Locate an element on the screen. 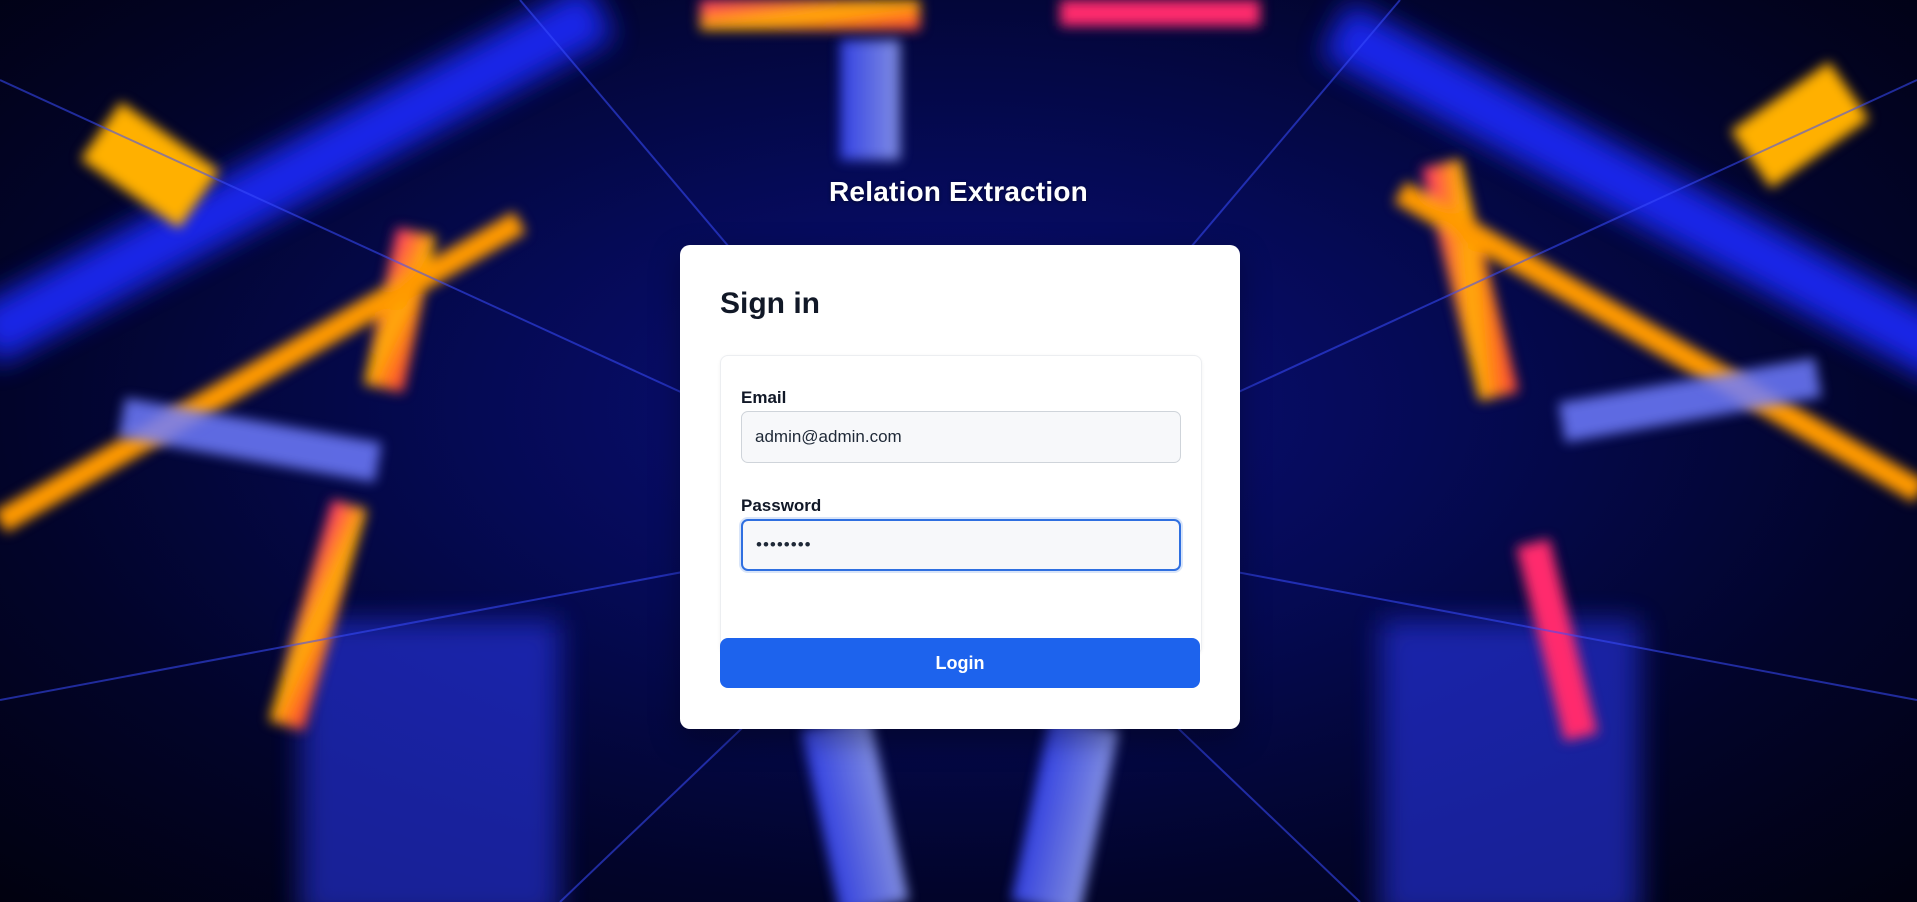  email-label: Email is located at coordinates (764, 397).